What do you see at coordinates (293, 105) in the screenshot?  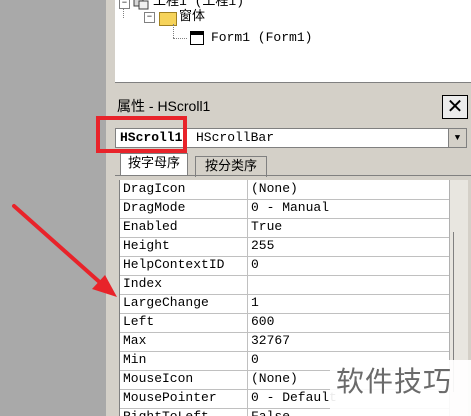 I see `properties-titlebar: 属性 - HScroll1` at bounding box center [293, 105].